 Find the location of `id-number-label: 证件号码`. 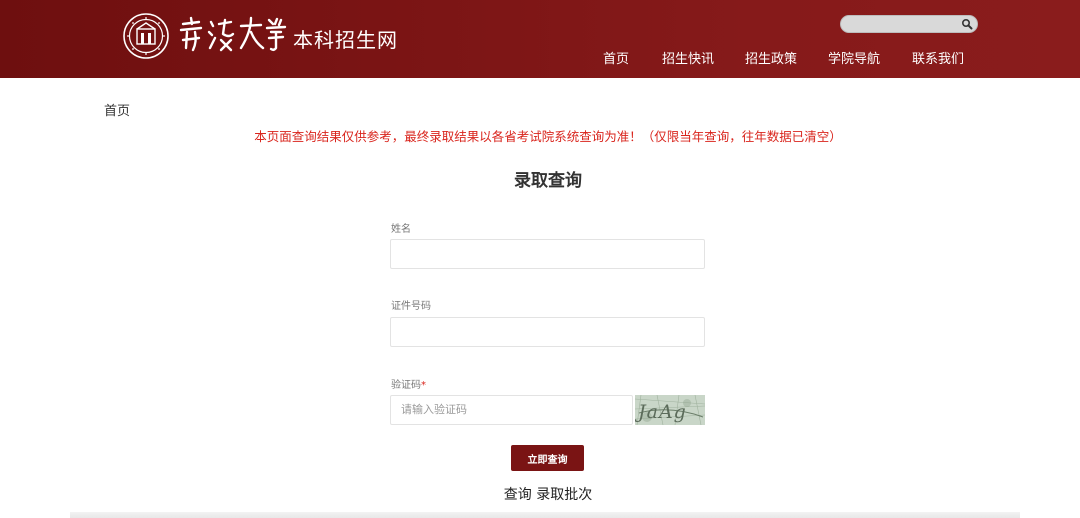

id-number-label: 证件号码 is located at coordinates (411, 306).